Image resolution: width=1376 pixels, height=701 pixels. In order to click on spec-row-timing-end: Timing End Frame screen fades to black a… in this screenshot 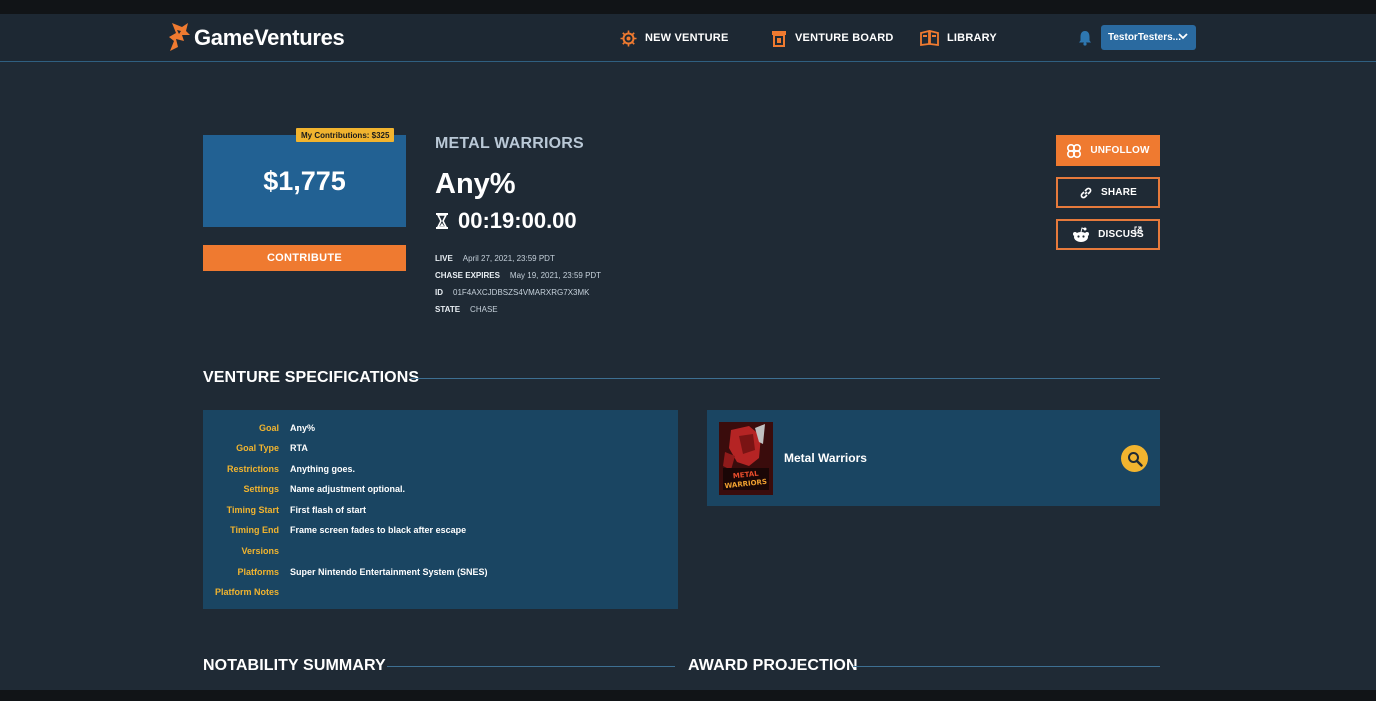, I will do `click(440, 530)`.